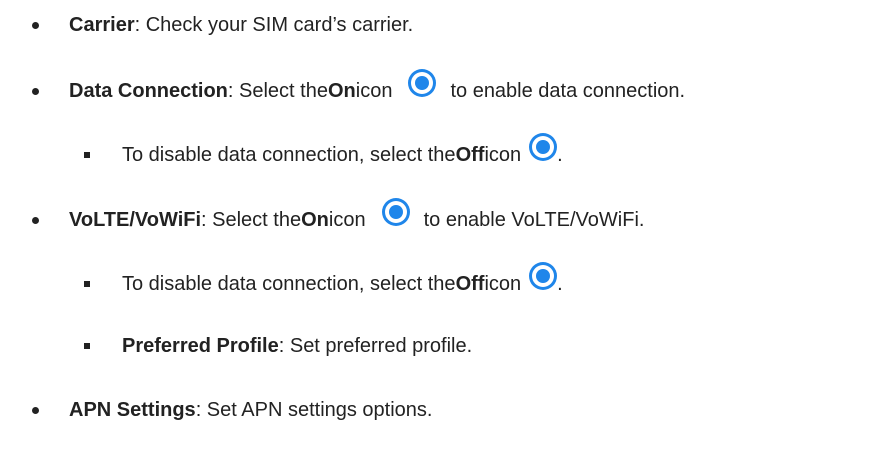 The image size is (884, 470). I want to click on list-item-apn-settings: APN Settings: Set APN settings options., so click(232, 410).